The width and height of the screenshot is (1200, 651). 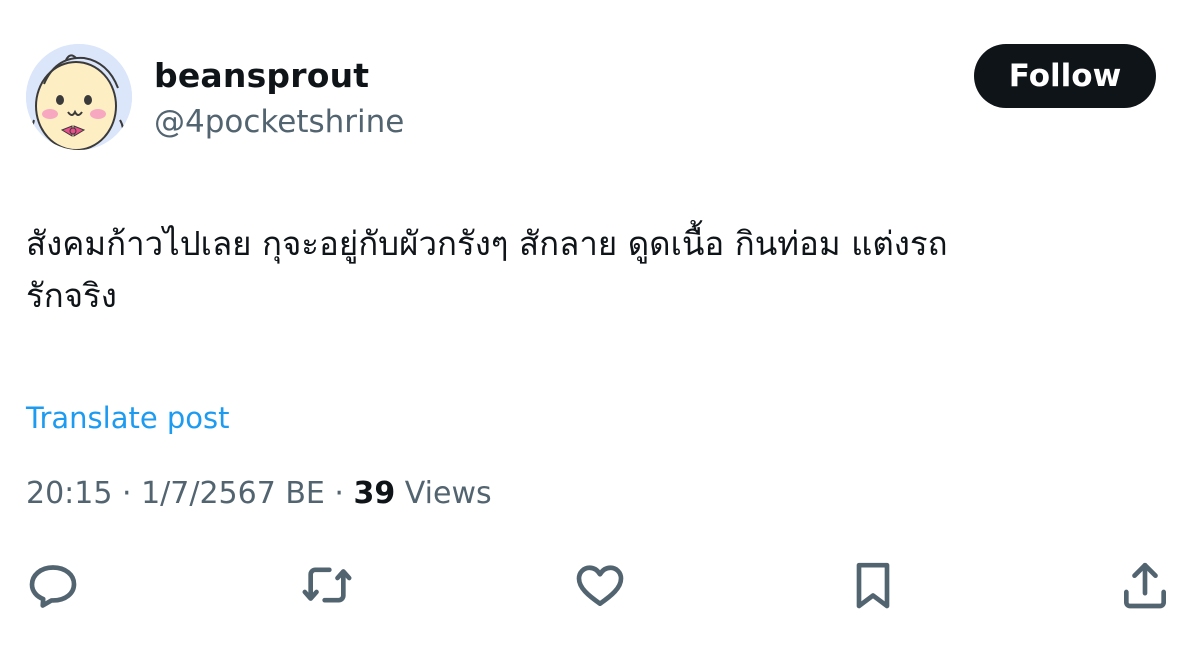 What do you see at coordinates (1065, 76) in the screenshot?
I see `follow-button: Follow` at bounding box center [1065, 76].